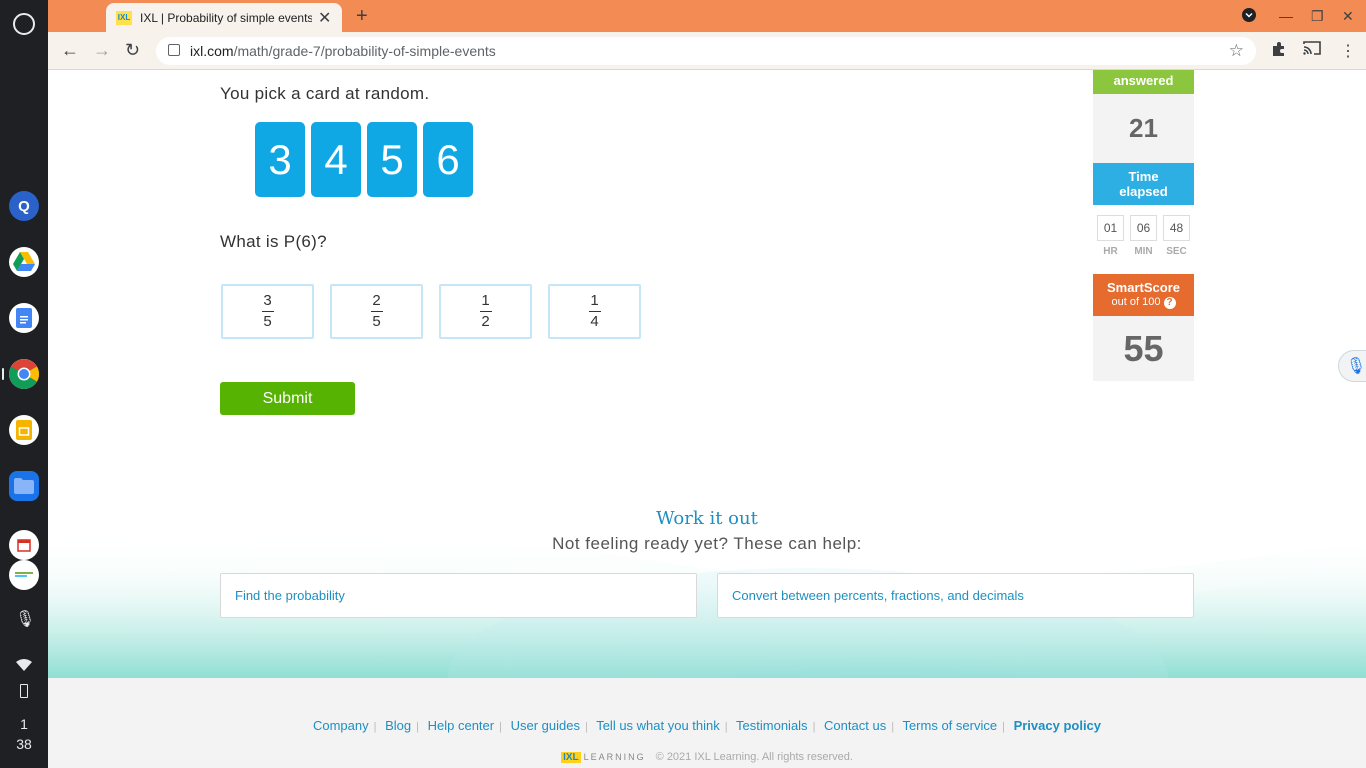 This screenshot has width=1366, height=768. I want to click on google-drive-icon, so click(24, 262).